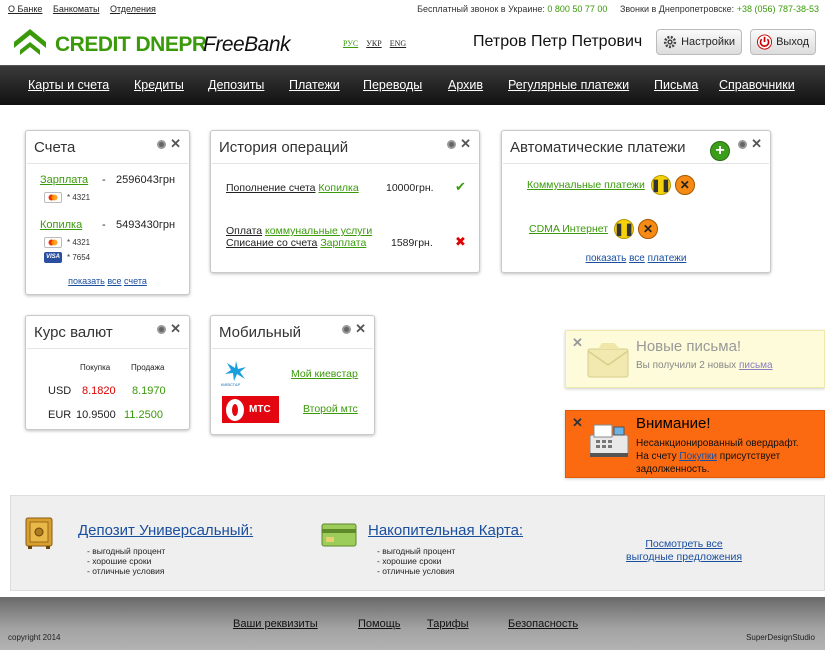 Image resolution: width=825 pixels, height=650 pixels. Describe the element at coordinates (704, 365) in the screenshot. I see `notice-text: Вы получили 2 новых письма` at that location.